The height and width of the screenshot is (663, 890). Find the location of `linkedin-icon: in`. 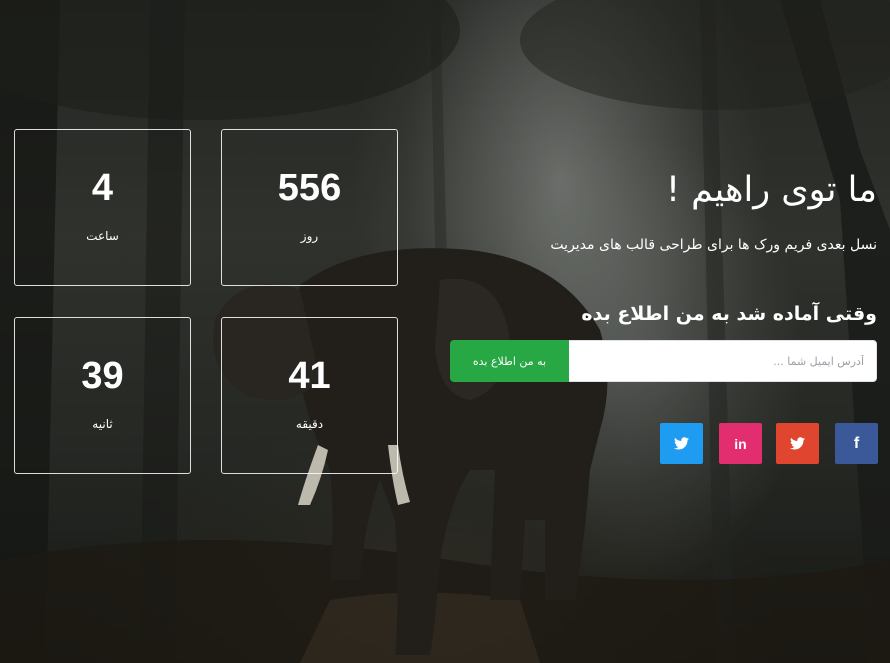

linkedin-icon: in is located at coordinates (740, 443).